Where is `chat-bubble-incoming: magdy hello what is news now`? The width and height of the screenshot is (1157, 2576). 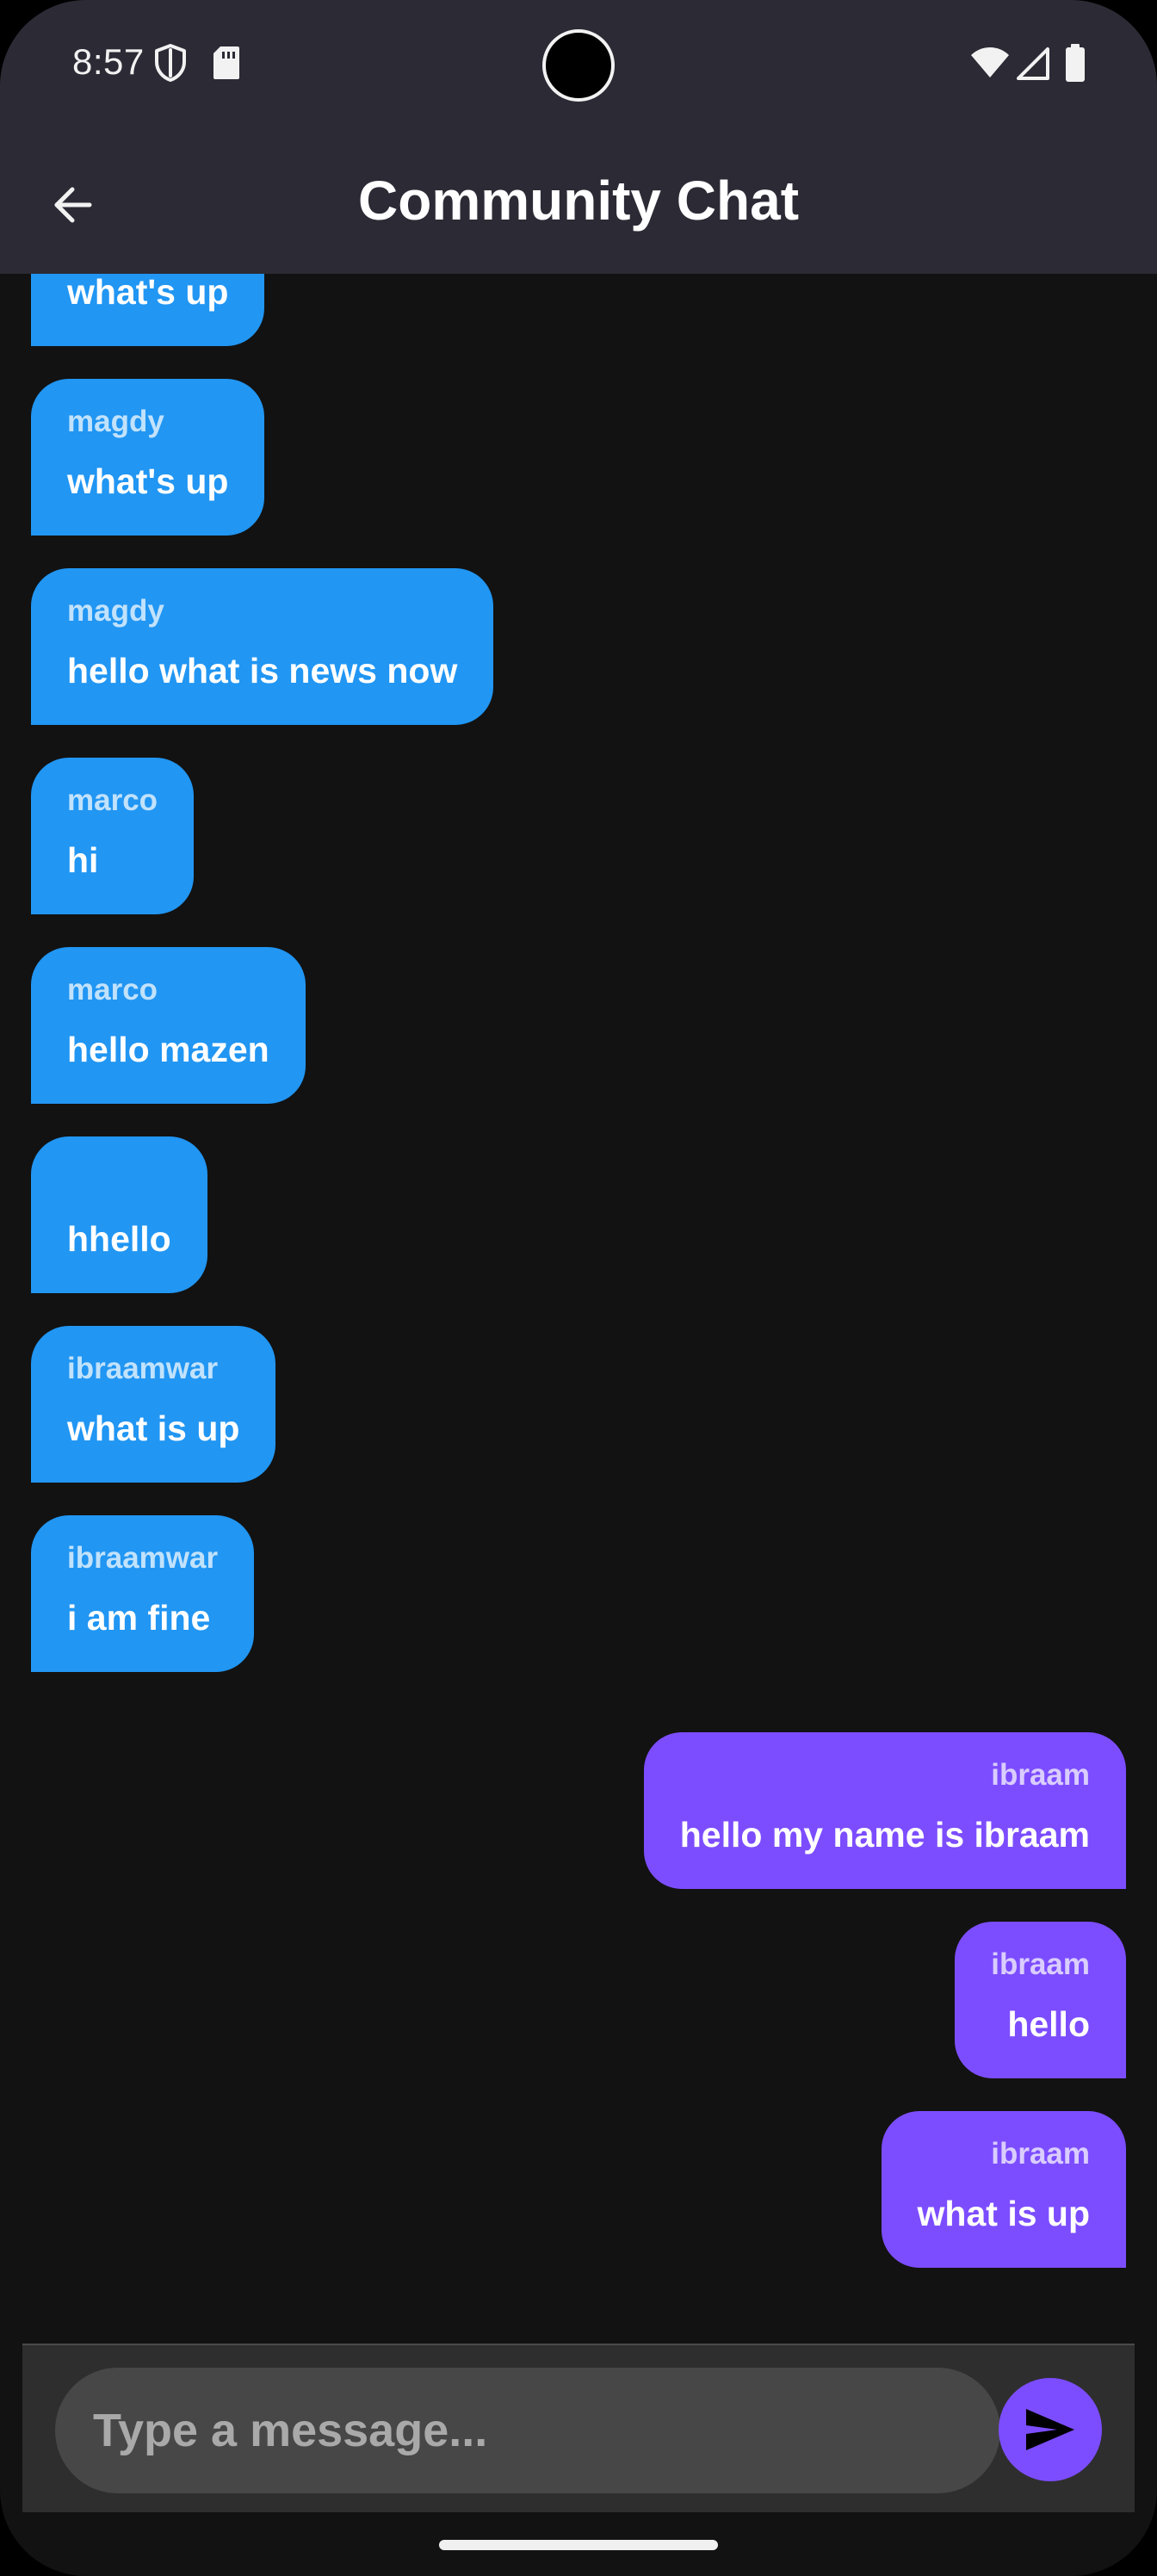 chat-bubble-incoming: magdy hello what is news now is located at coordinates (263, 646).